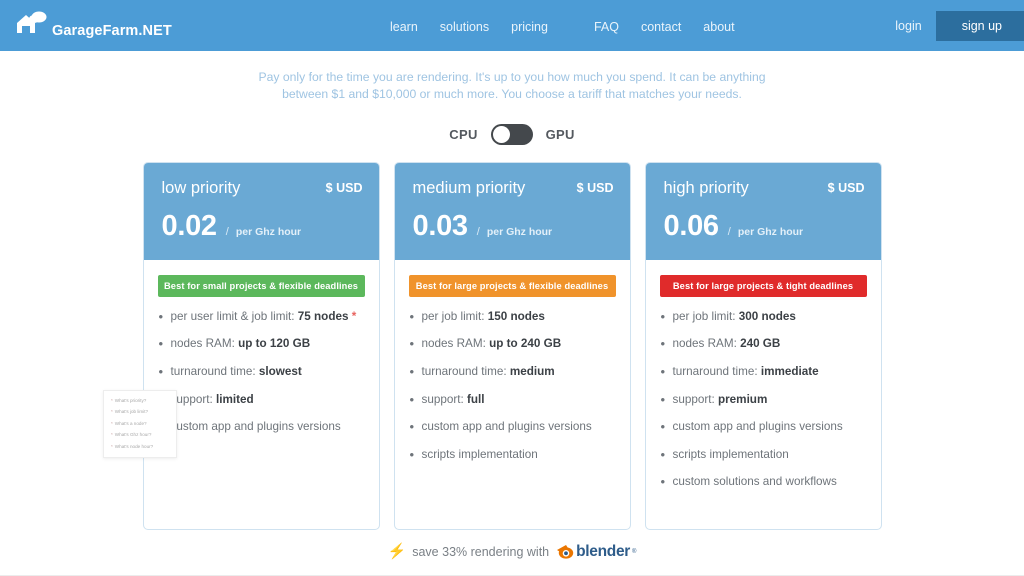 The height and width of the screenshot is (576, 1024). What do you see at coordinates (979, 25) in the screenshot?
I see `signup-button: sign up` at bounding box center [979, 25].